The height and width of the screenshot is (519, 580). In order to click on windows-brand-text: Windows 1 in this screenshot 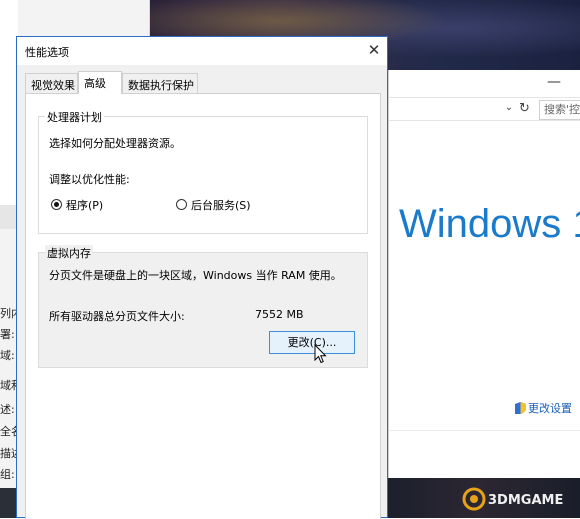, I will do `click(489, 224)`.